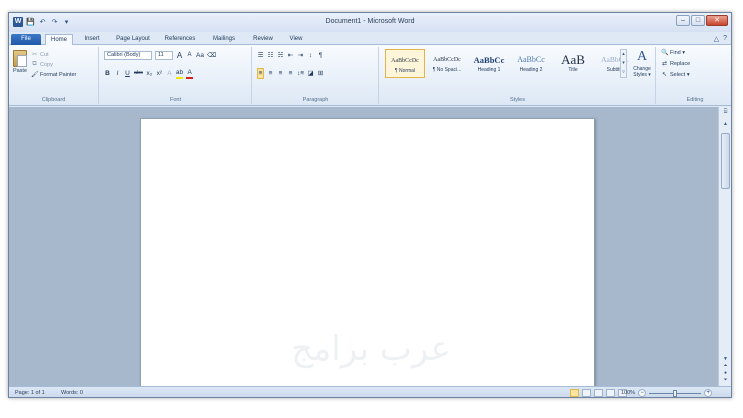 Image resolution: width=743 pixels, height=418 pixels. What do you see at coordinates (725, 373) in the screenshot?
I see `select-browse-object-icon: ●` at bounding box center [725, 373].